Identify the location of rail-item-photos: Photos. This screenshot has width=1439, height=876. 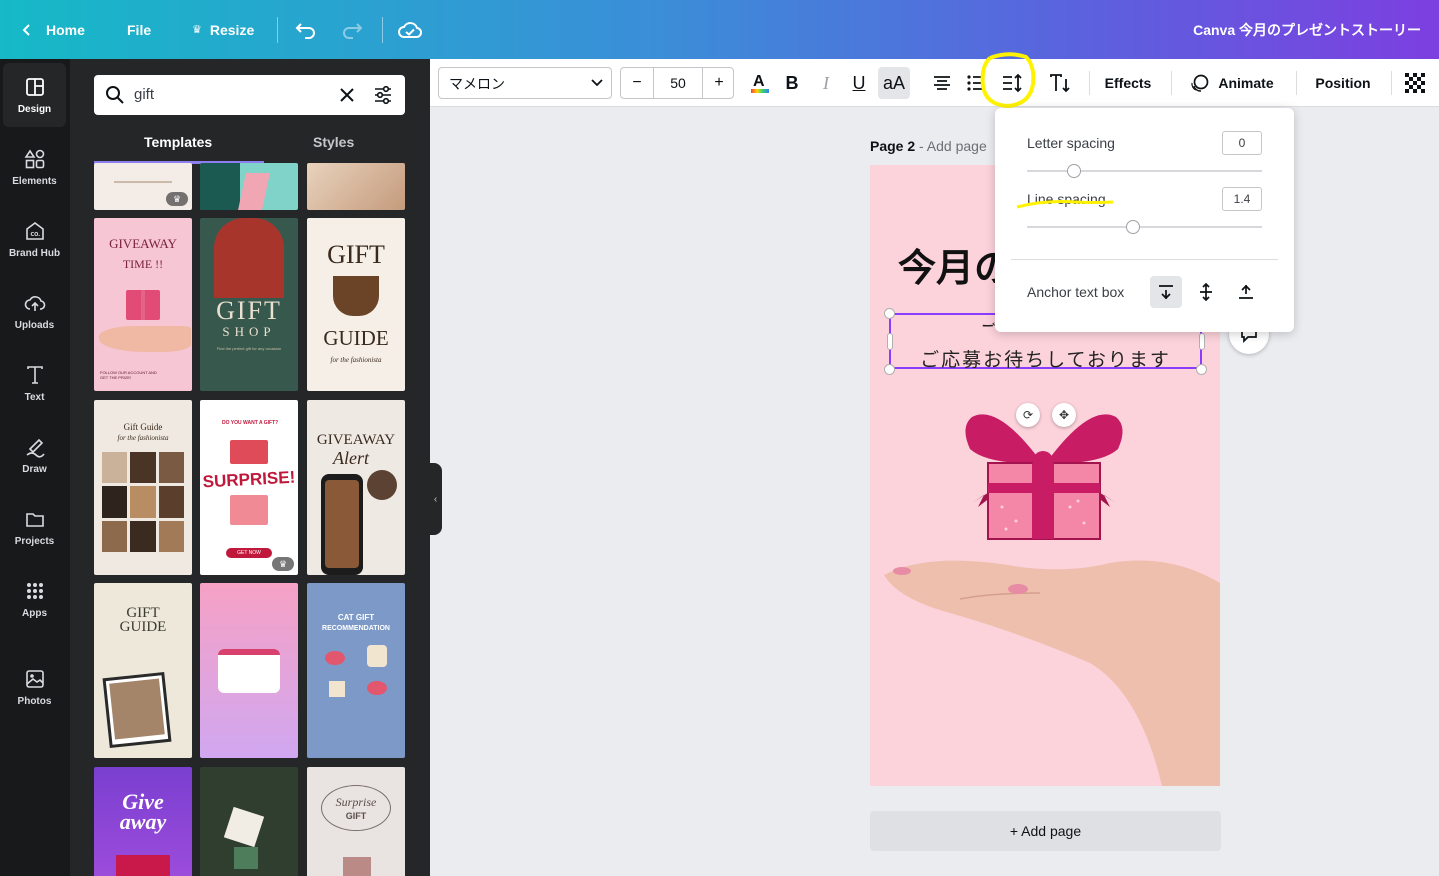
(34, 687).